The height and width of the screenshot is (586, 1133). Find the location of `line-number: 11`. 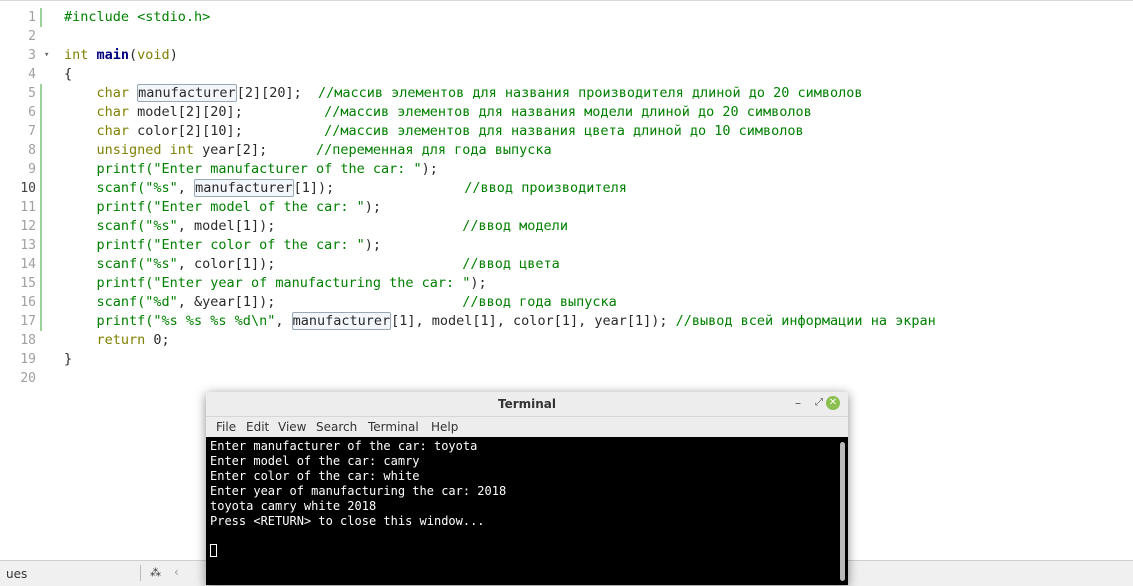

line-number: 11 is located at coordinates (28, 207).